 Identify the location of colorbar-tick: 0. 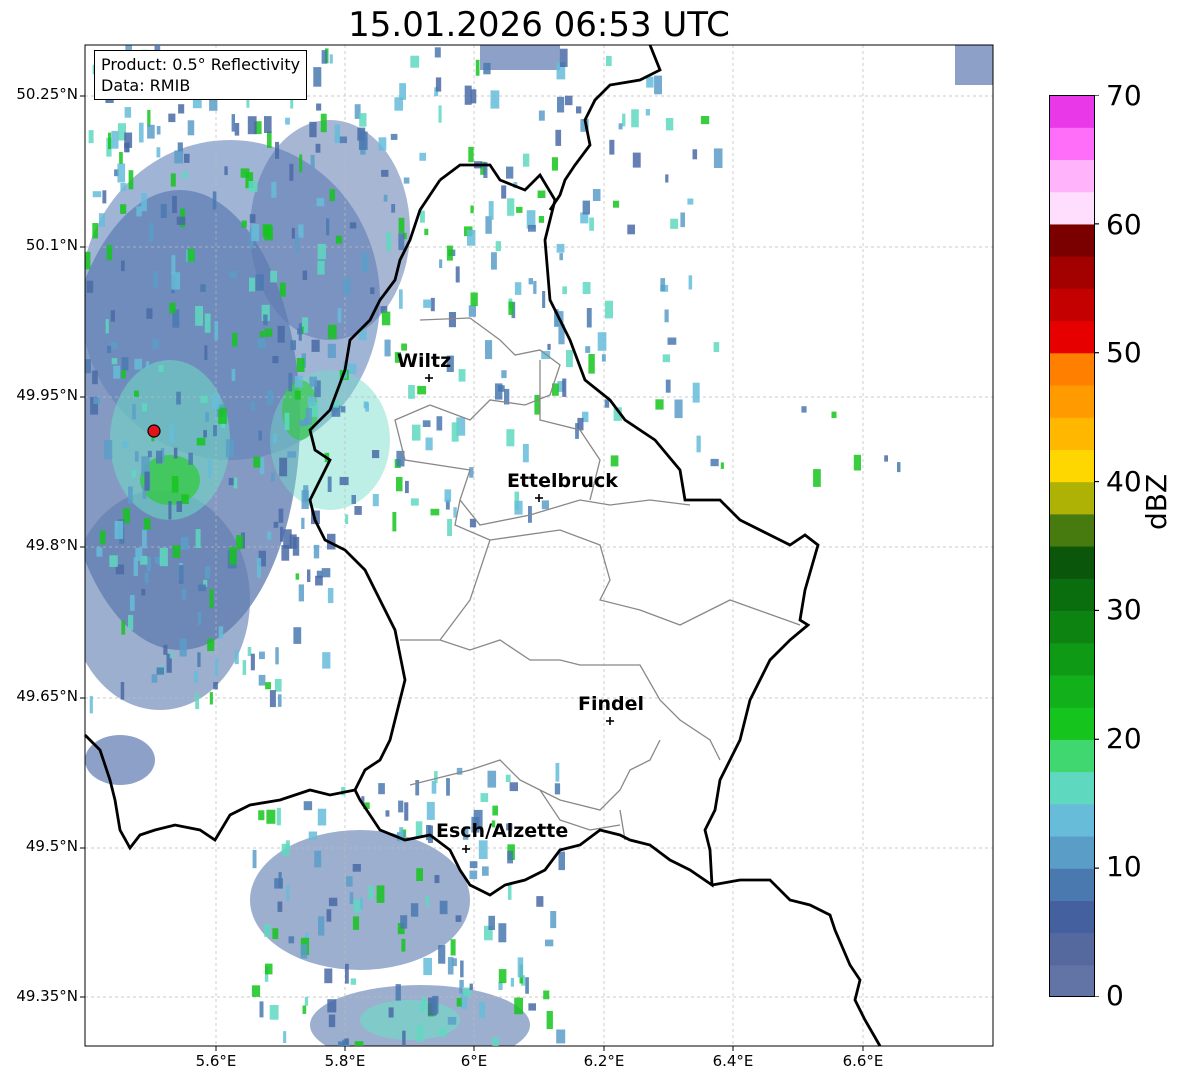
(1115, 995).